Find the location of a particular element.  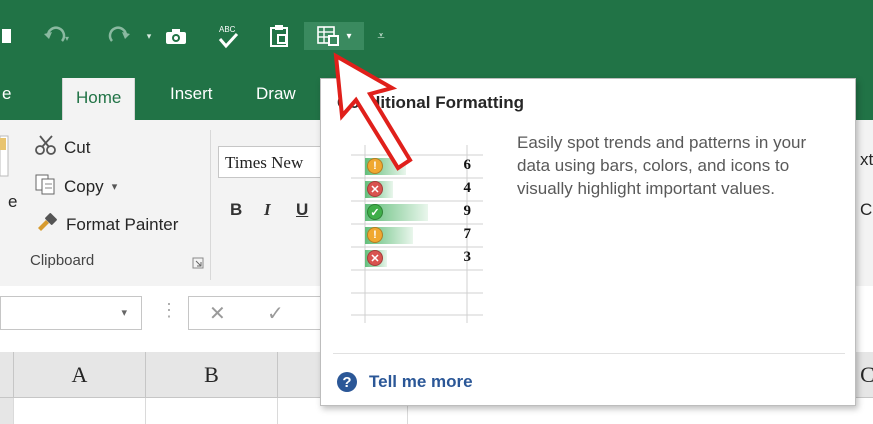

select-all-corner is located at coordinates (7, 375).